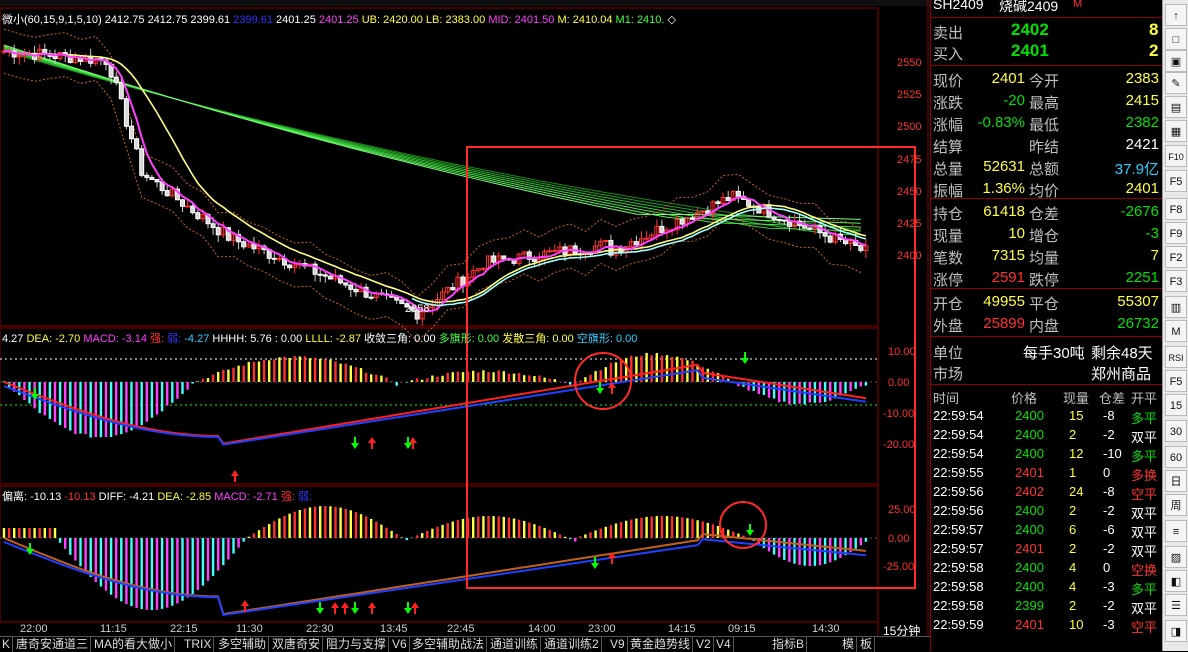  What do you see at coordinates (1109, 529) in the screenshot?
I see `tick-cell: -6` at bounding box center [1109, 529].